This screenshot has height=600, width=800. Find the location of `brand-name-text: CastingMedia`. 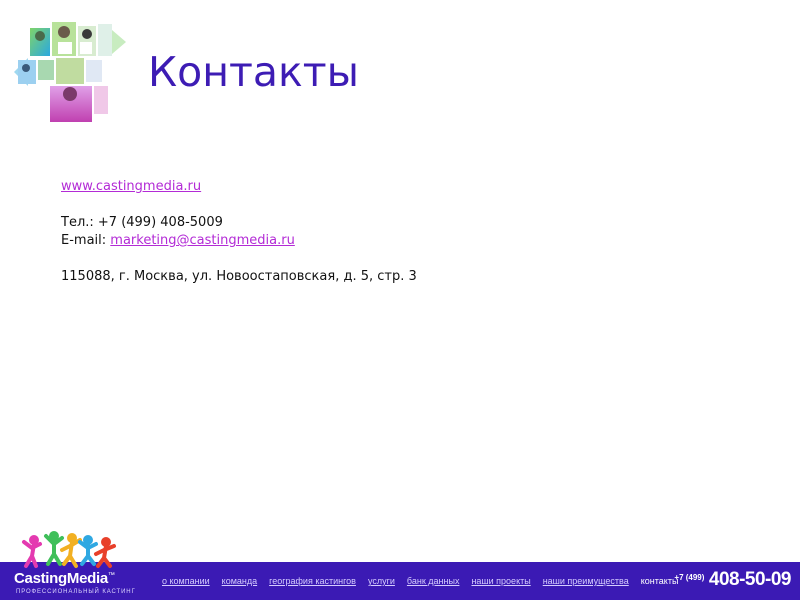

brand-name-text: CastingMedia is located at coordinates (61, 578).